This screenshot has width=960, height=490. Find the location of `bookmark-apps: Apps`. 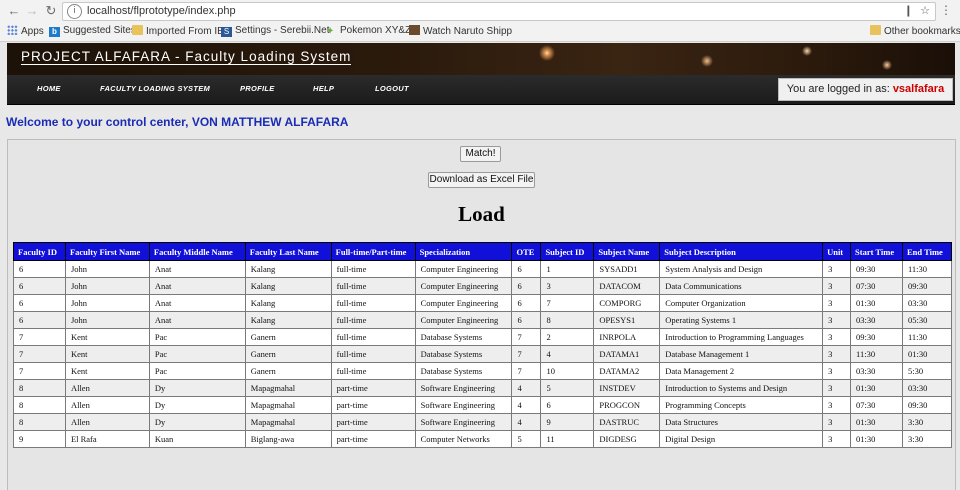

bookmark-apps: Apps is located at coordinates (25, 31).